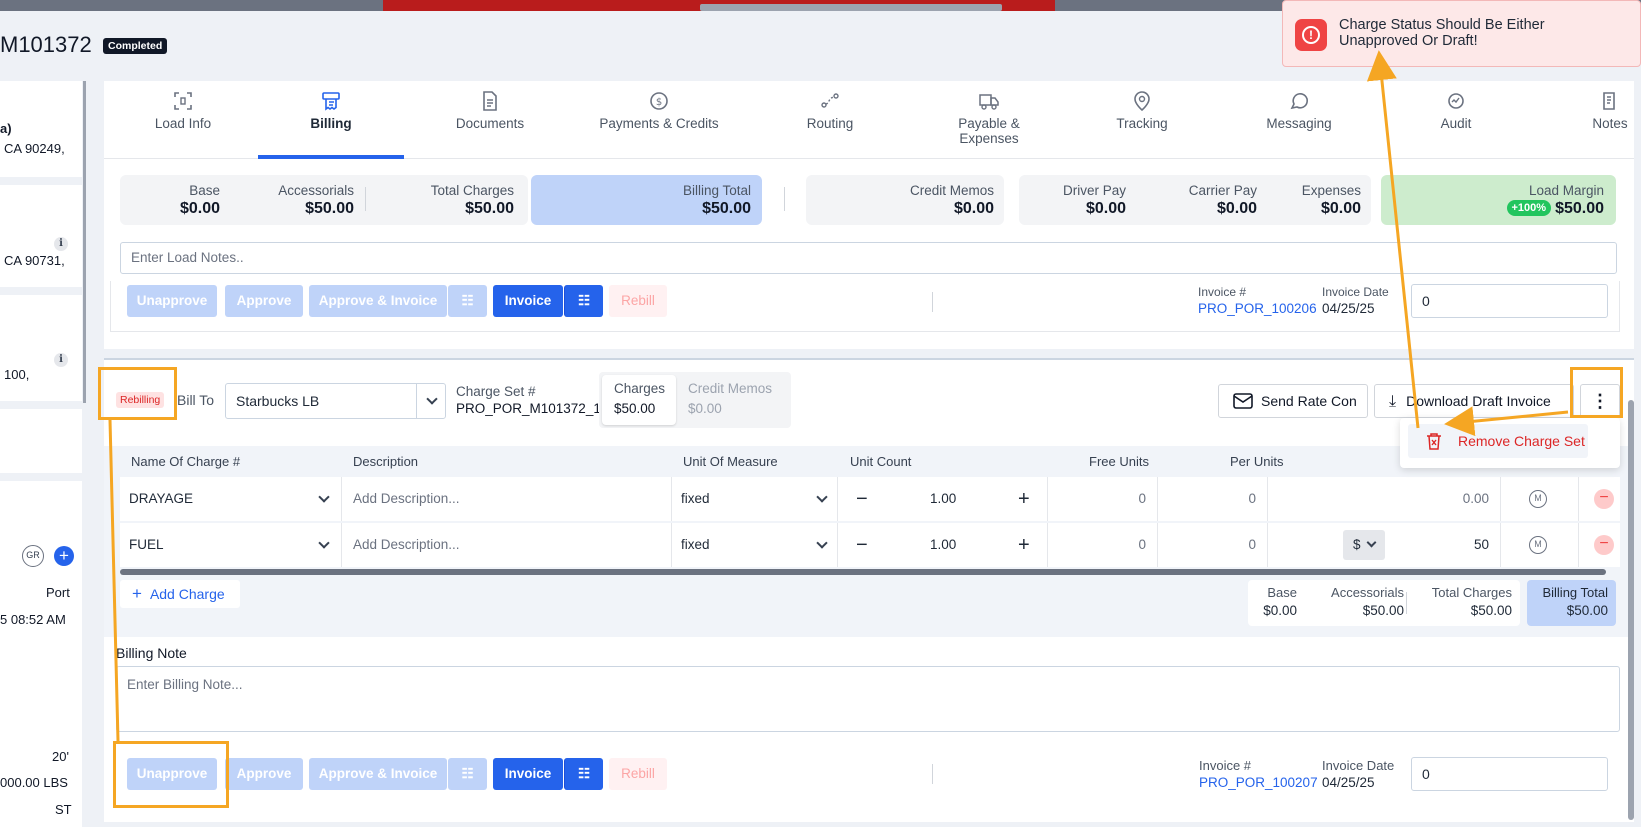 This screenshot has height=827, width=1641. I want to click on summary-expenses: Expenses $0.00, so click(1331, 200).